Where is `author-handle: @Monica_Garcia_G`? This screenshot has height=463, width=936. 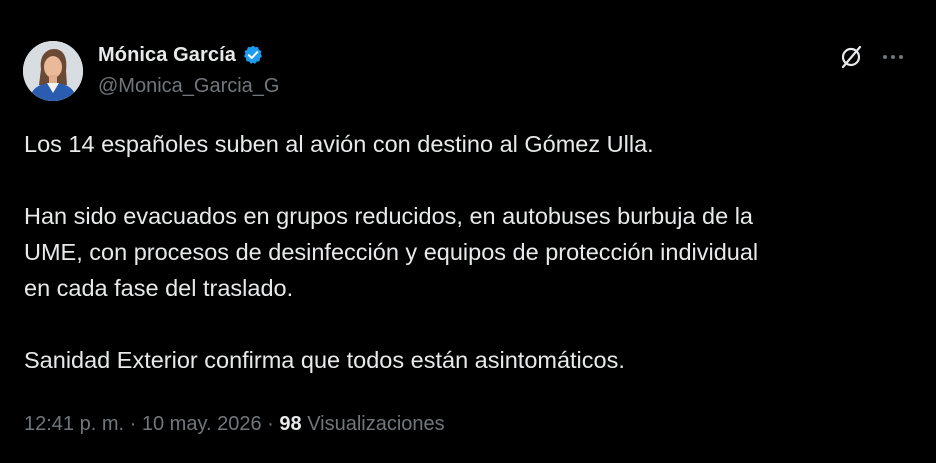
author-handle: @Monica_Garcia_G is located at coordinates (188, 86).